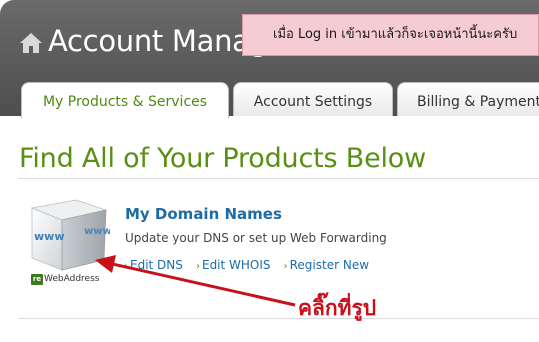  What do you see at coordinates (329, 265) in the screenshot?
I see `register-new-label: Register New` at bounding box center [329, 265].